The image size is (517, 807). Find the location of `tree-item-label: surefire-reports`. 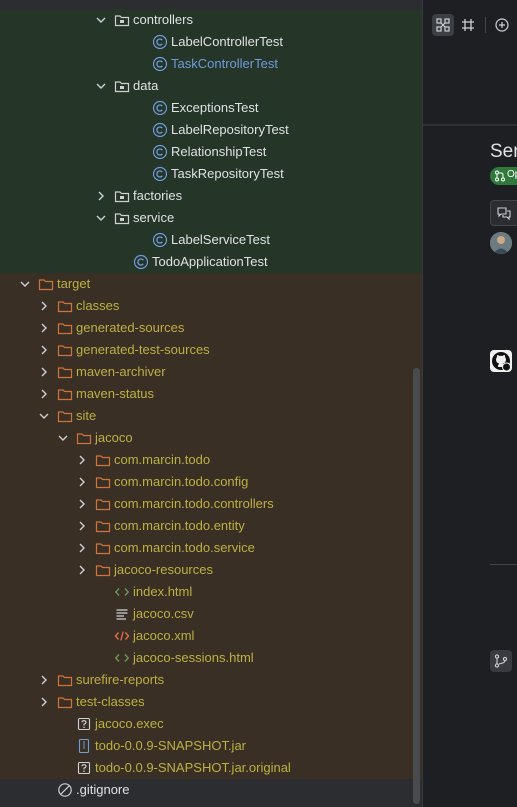

tree-item-label: surefire-reports is located at coordinates (120, 679).